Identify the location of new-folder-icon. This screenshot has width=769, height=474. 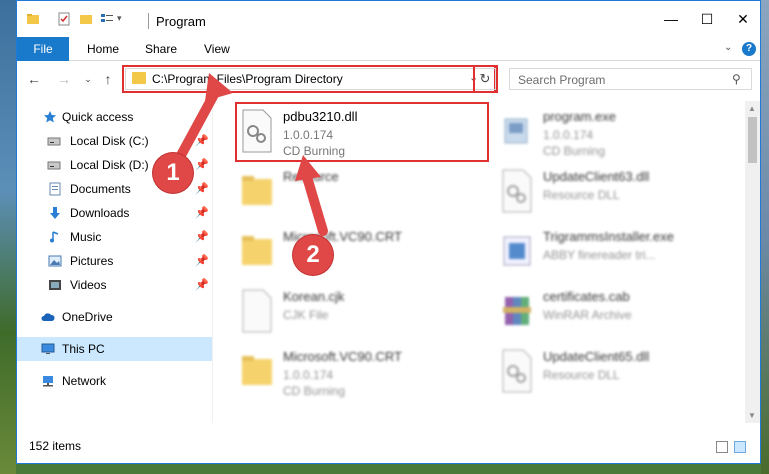
(86, 19).